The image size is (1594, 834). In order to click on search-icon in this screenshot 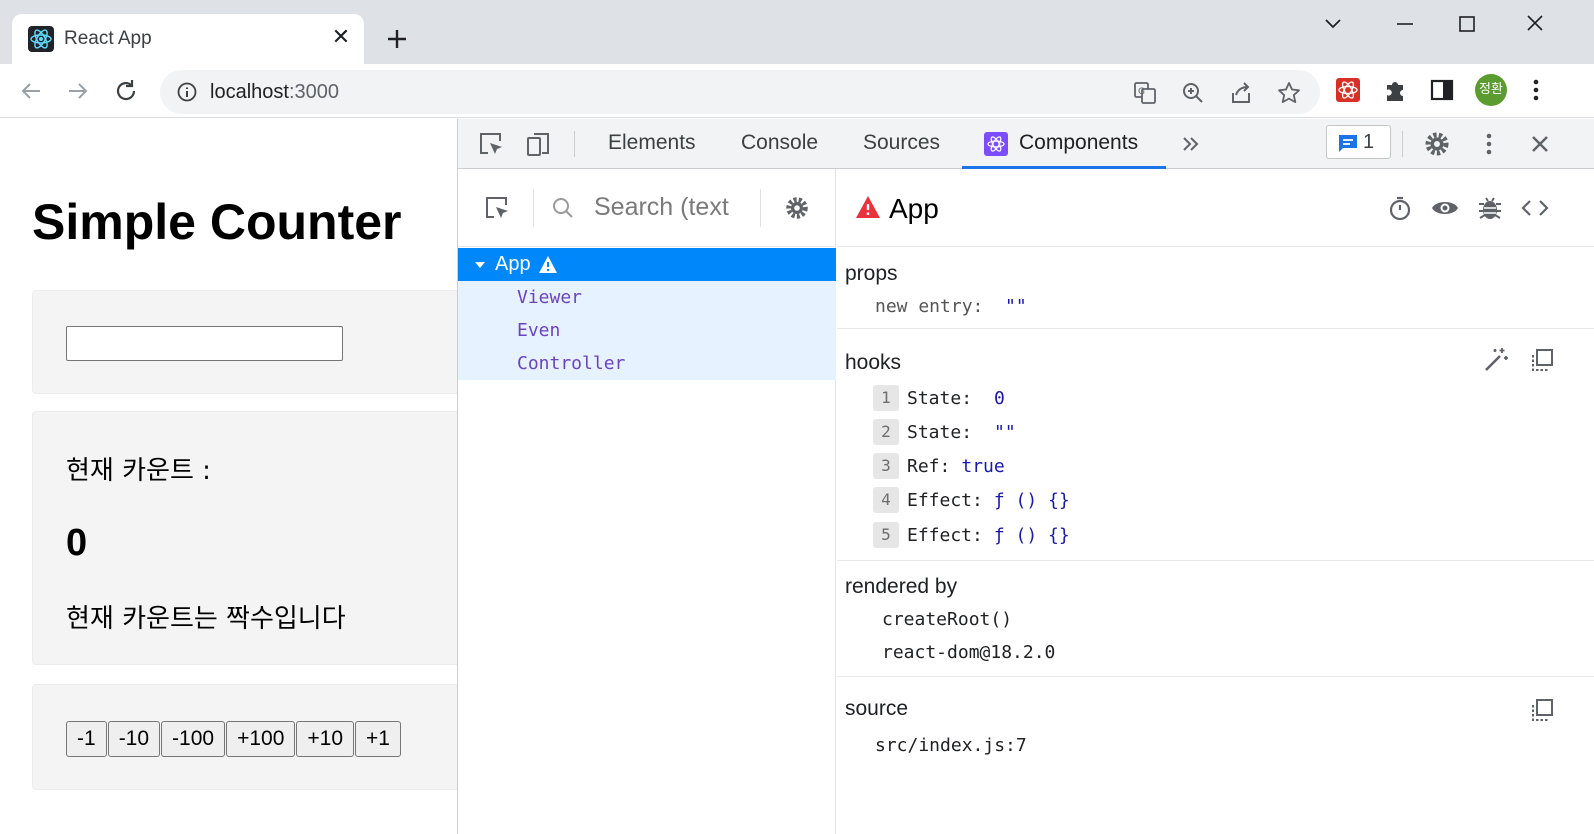, I will do `click(563, 208)`.